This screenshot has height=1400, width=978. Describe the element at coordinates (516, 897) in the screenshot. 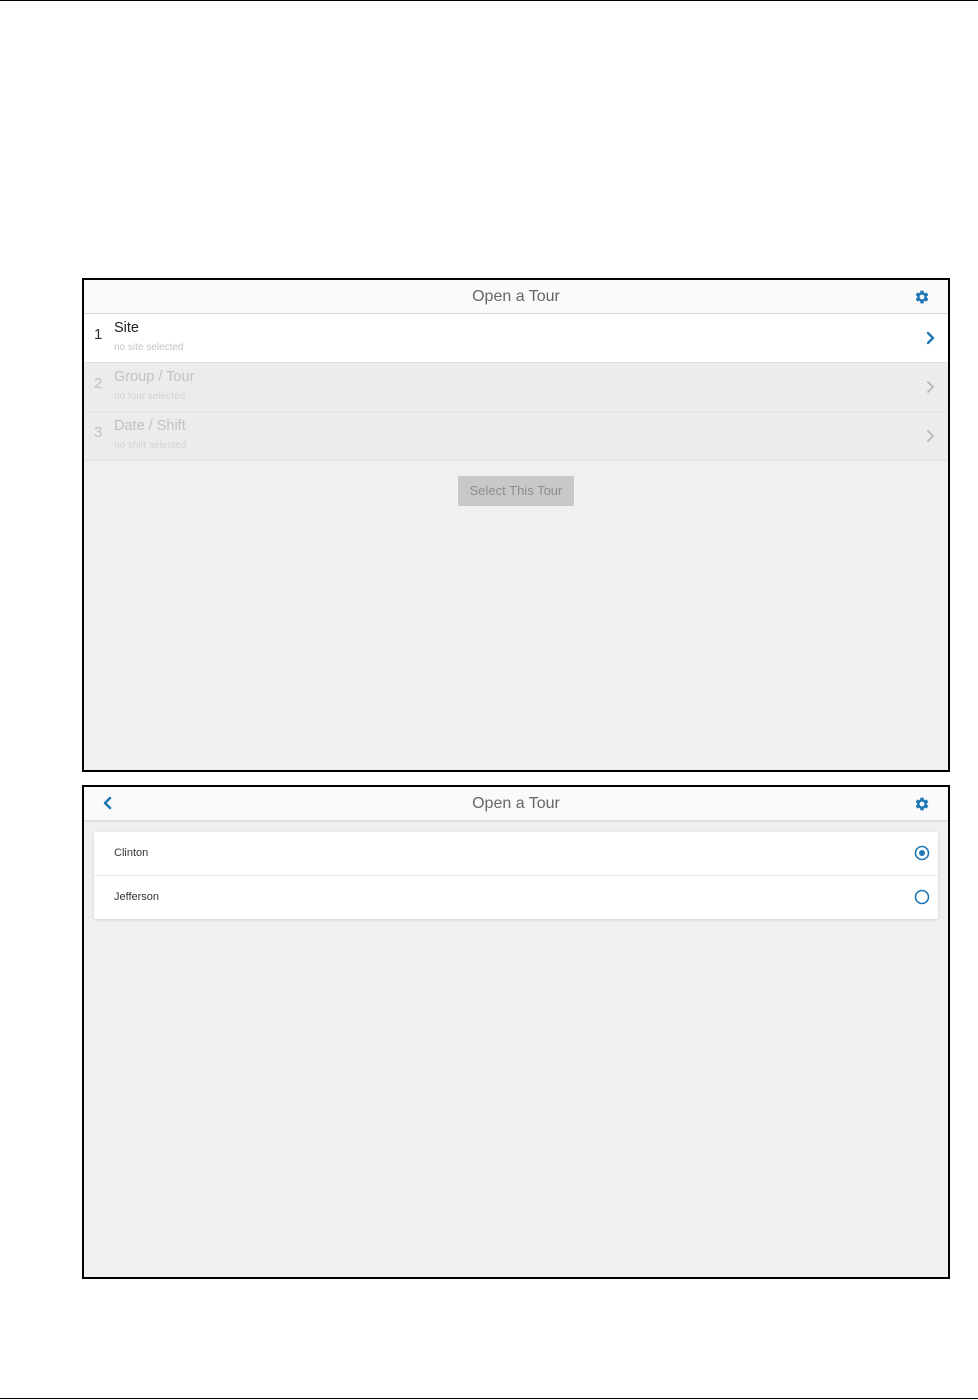

I see `list-item: Jefferson` at that location.